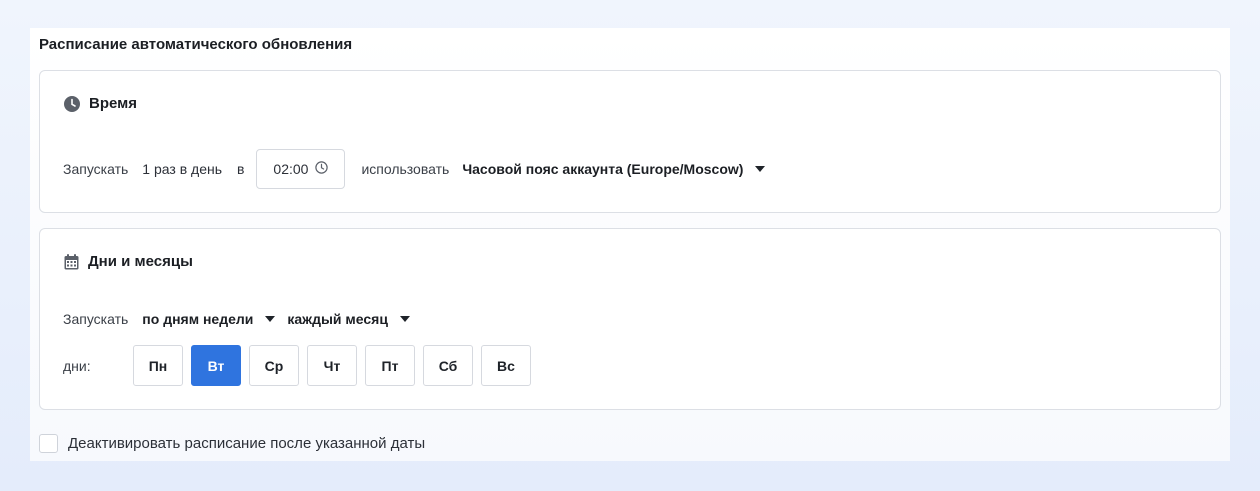  Describe the element at coordinates (603, 169) in the screenshot. I see `timezone-value: Часовой пояс аккаунта (Europe/Moscow)` at that location.